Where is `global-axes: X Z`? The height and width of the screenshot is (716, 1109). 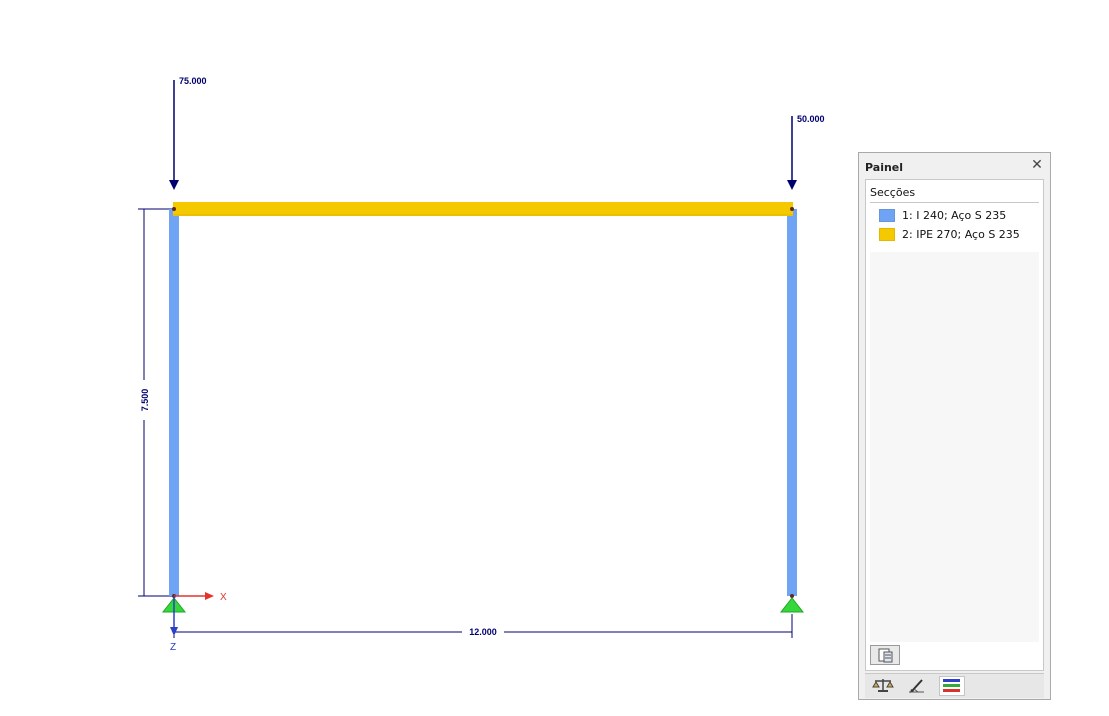 global-axes: X Z is located at coordinates (198, 622).